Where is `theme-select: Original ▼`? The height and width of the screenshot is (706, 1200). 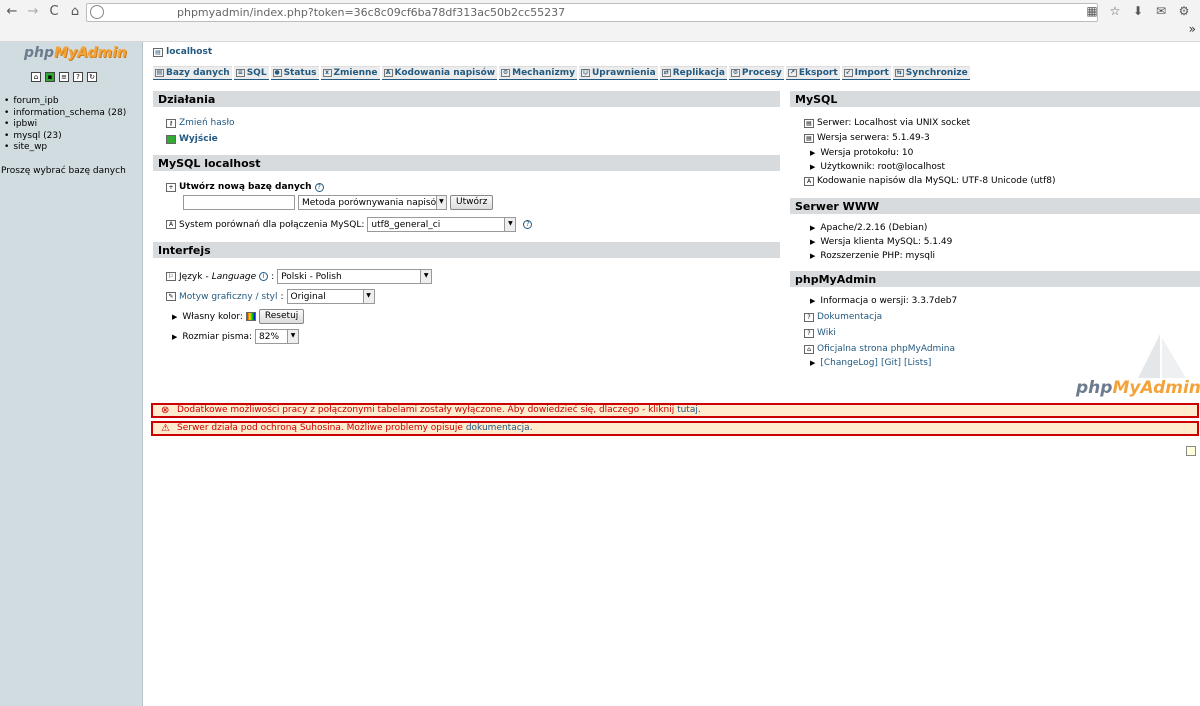 theme-select: Original ▼ is located at coordinates (330, 296).